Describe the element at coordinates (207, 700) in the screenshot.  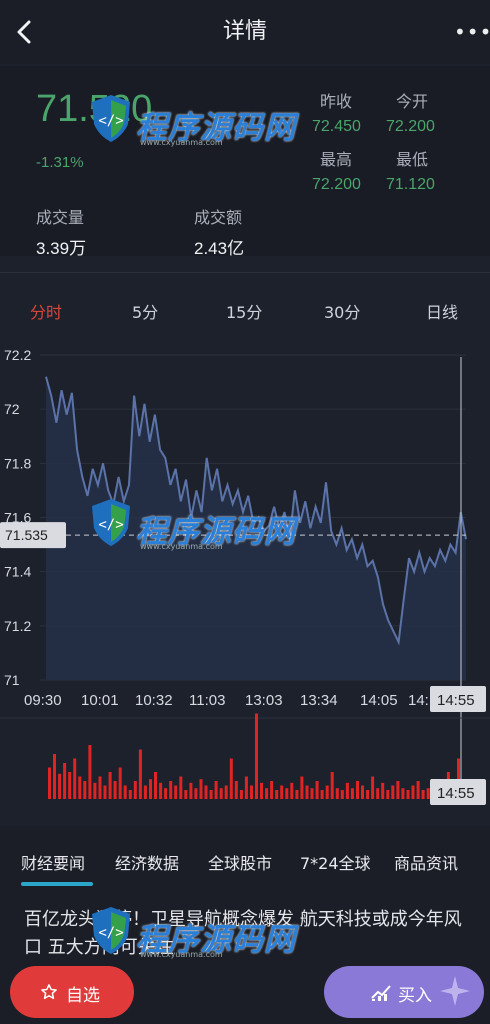
I see `x-tick-label: 11:03` at that location.